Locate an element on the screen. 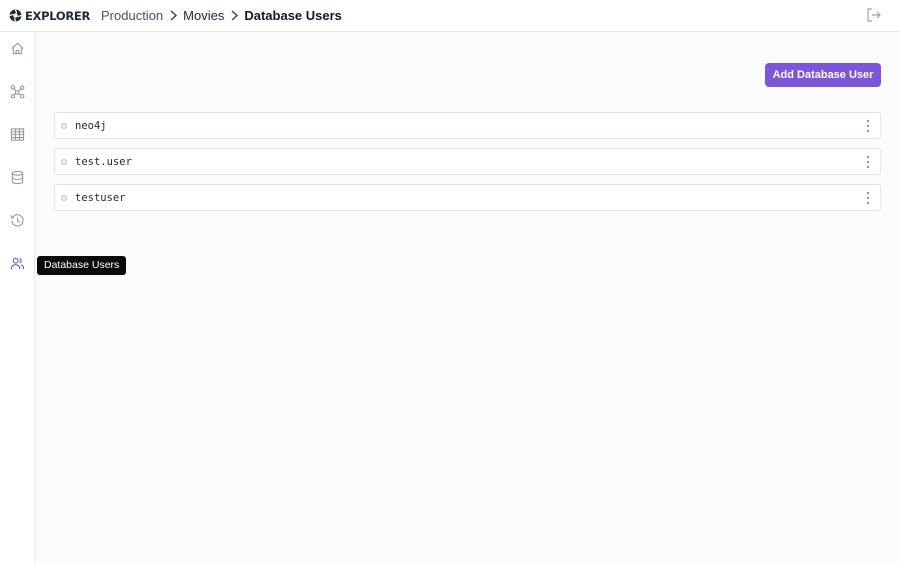 Image resolution: width=900 pixels, height=563 pixels. sidebar-item-home is located at coordinates (17, 48).